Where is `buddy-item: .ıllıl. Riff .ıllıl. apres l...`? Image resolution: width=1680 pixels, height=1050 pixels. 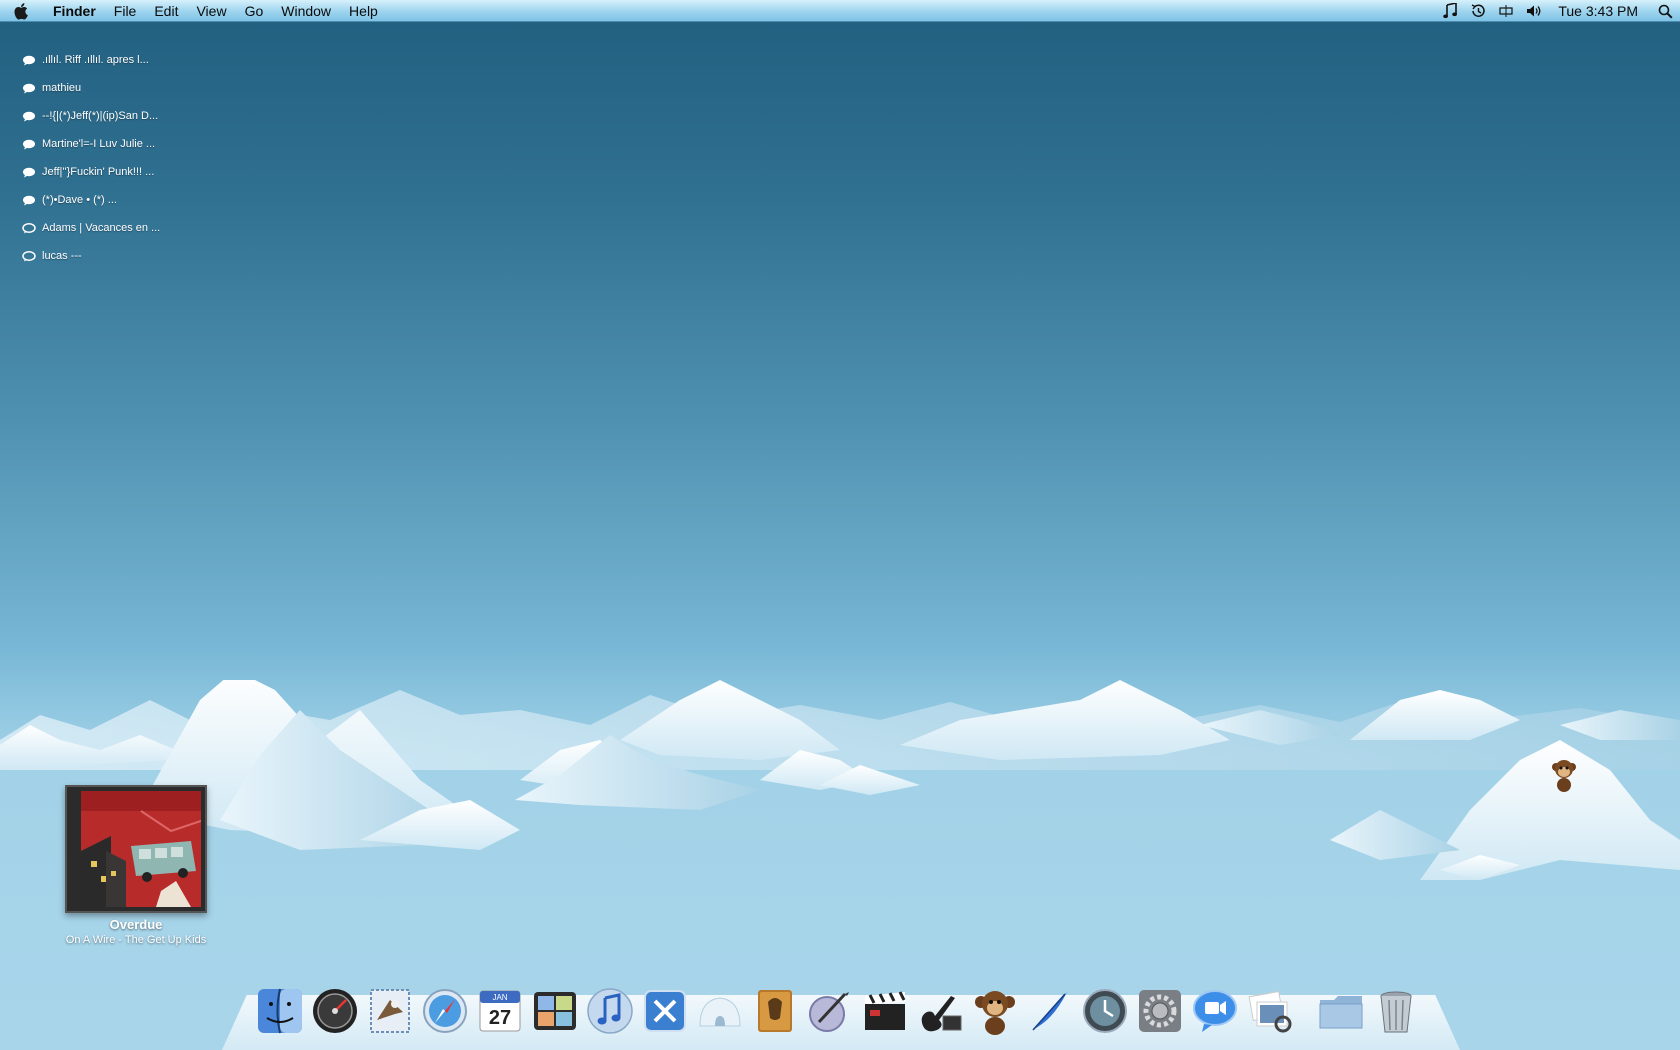
buddy-item: .ıllıl. Riff .ıllıl. apres l... is located at coordinates (91, 60).